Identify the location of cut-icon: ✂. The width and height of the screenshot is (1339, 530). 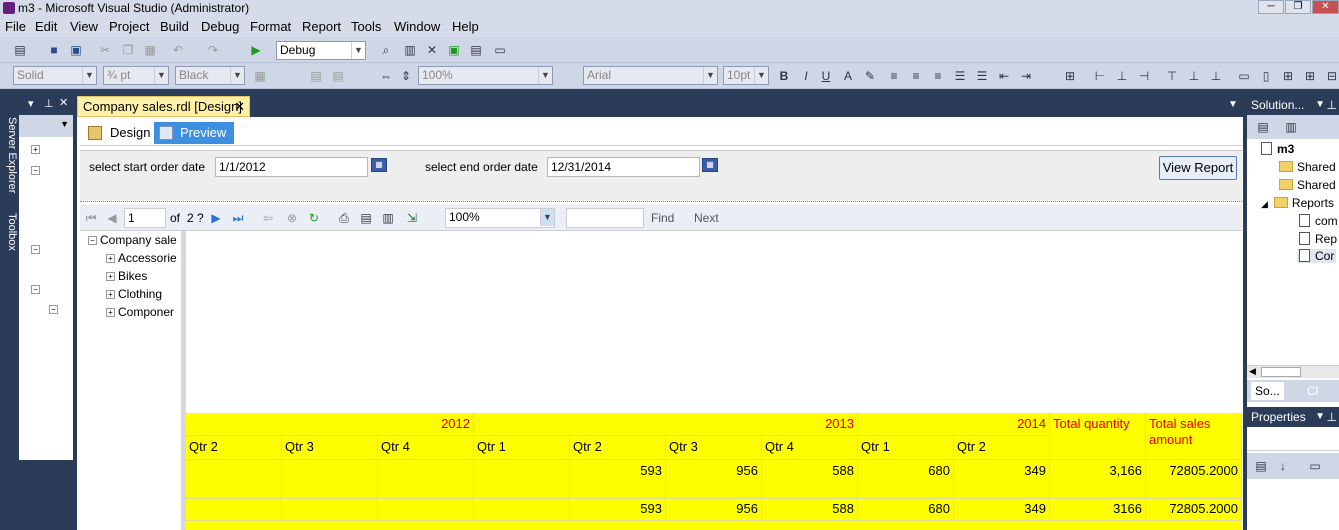
(105, 50).